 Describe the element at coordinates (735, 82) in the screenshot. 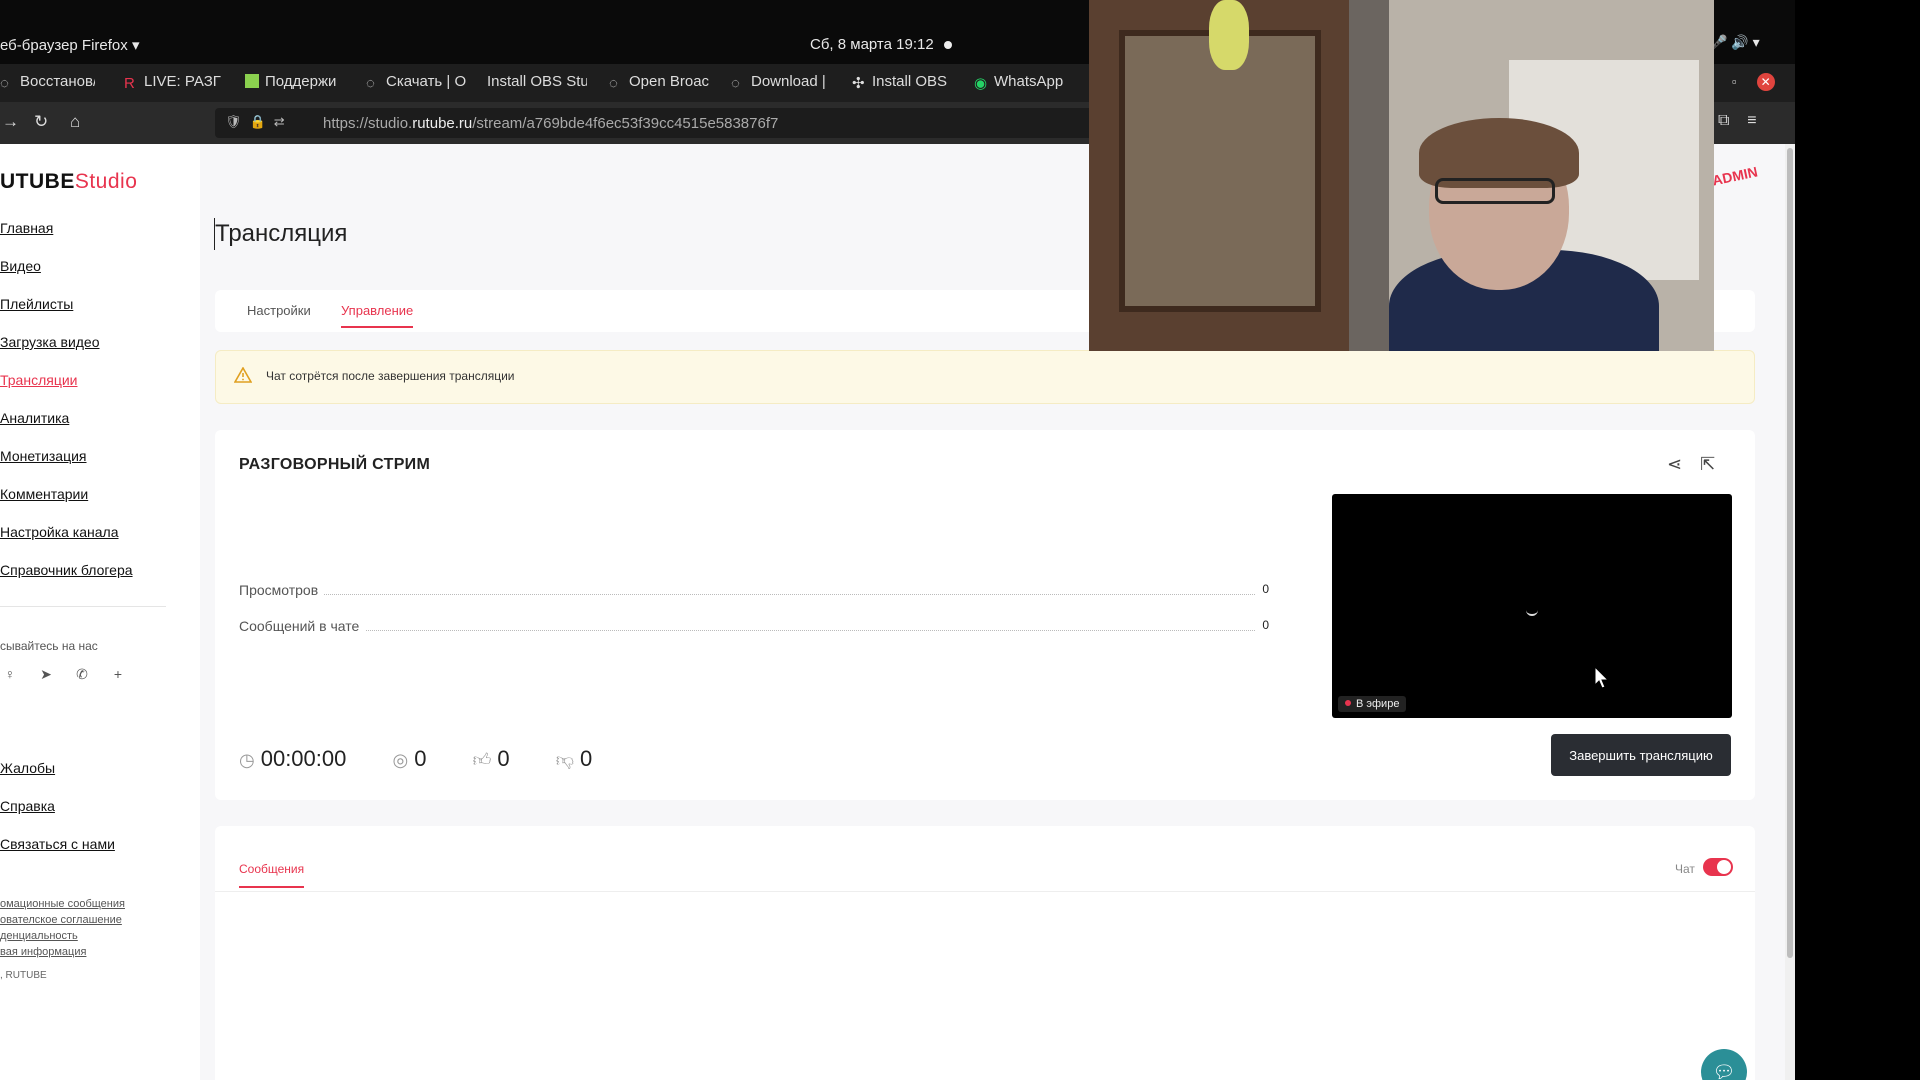

I see `globe-icon: ◌` at that location.